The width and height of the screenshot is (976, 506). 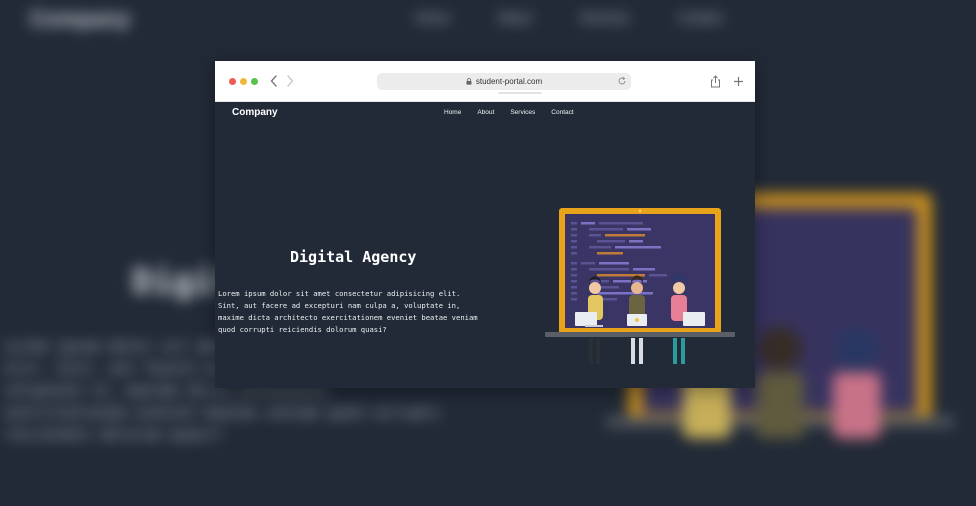 What do you see at coordinates (509, 81) in the screenshot?
I see `url-text: student-portal.com` at bounding box center [509, 81].